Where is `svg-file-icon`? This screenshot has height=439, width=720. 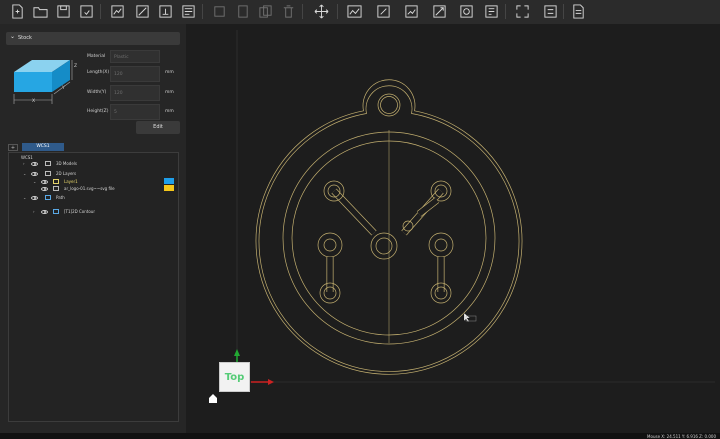 svg-file-icon is located at coordinates (56, 188).